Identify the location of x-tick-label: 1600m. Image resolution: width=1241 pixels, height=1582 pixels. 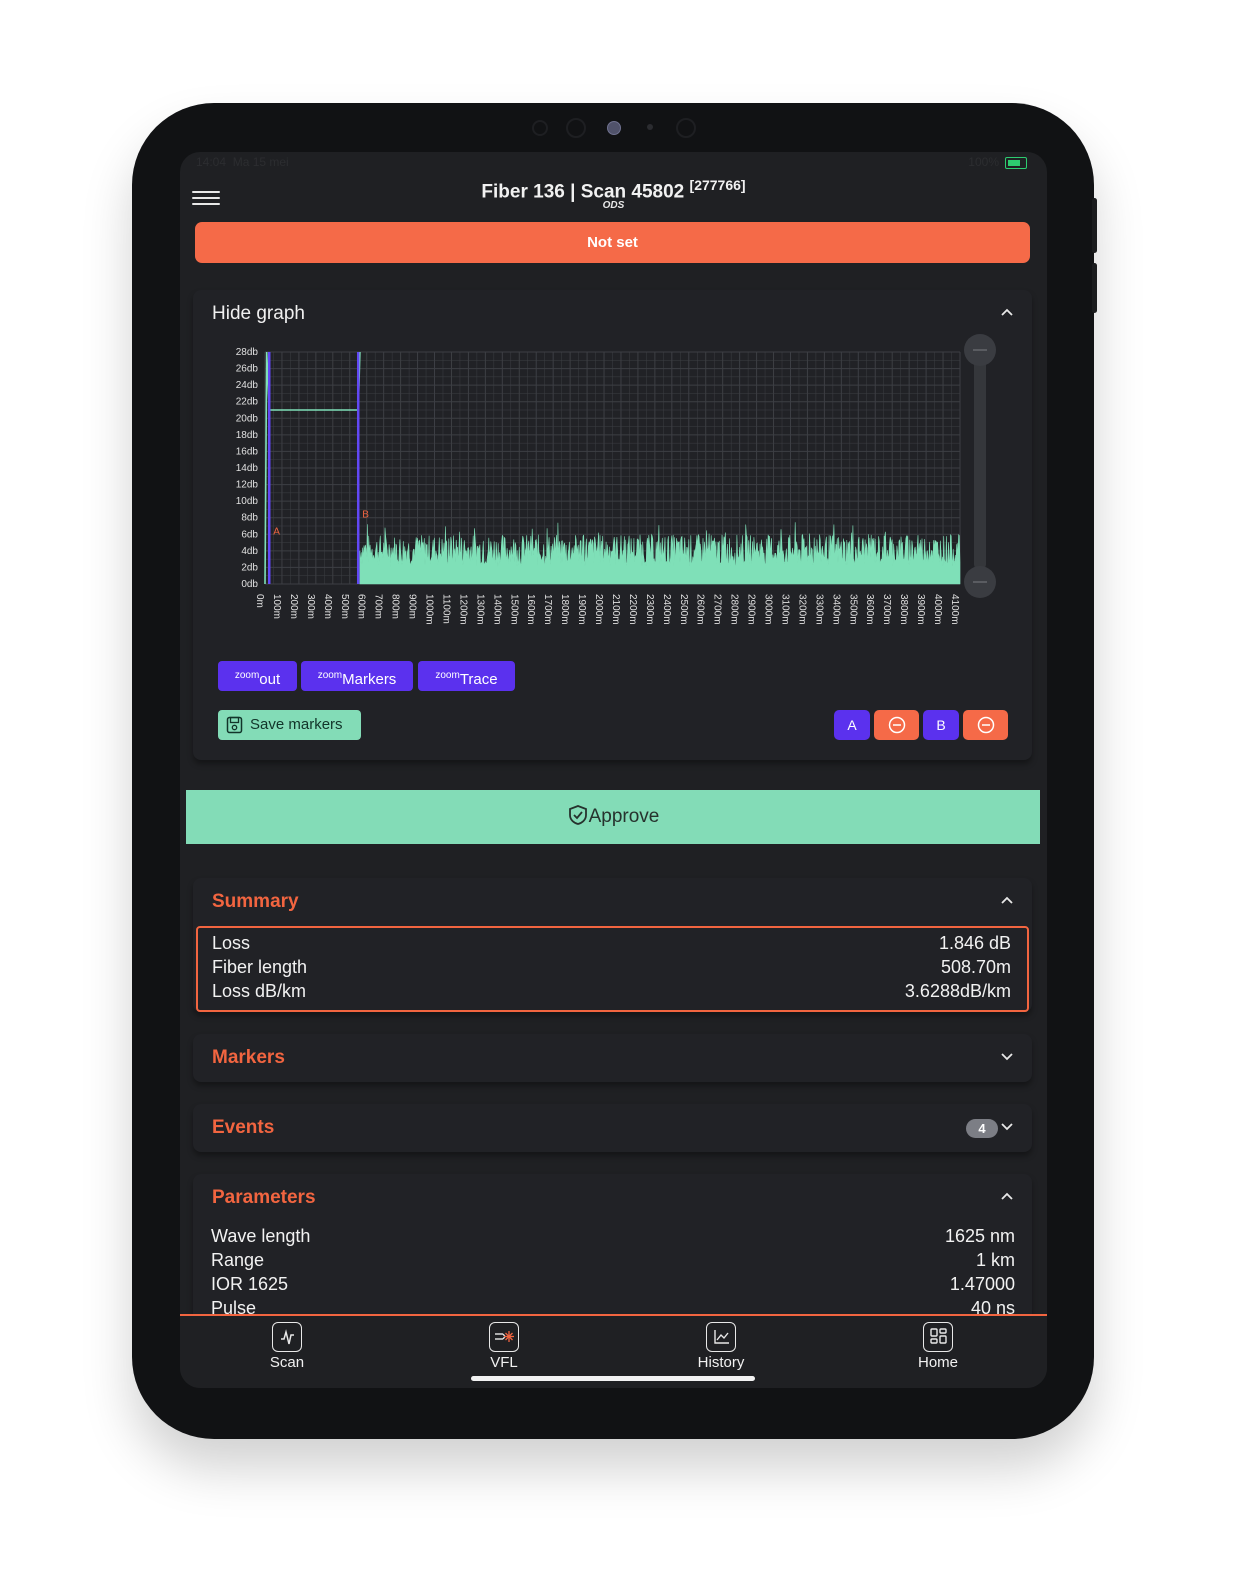
(530, 609).